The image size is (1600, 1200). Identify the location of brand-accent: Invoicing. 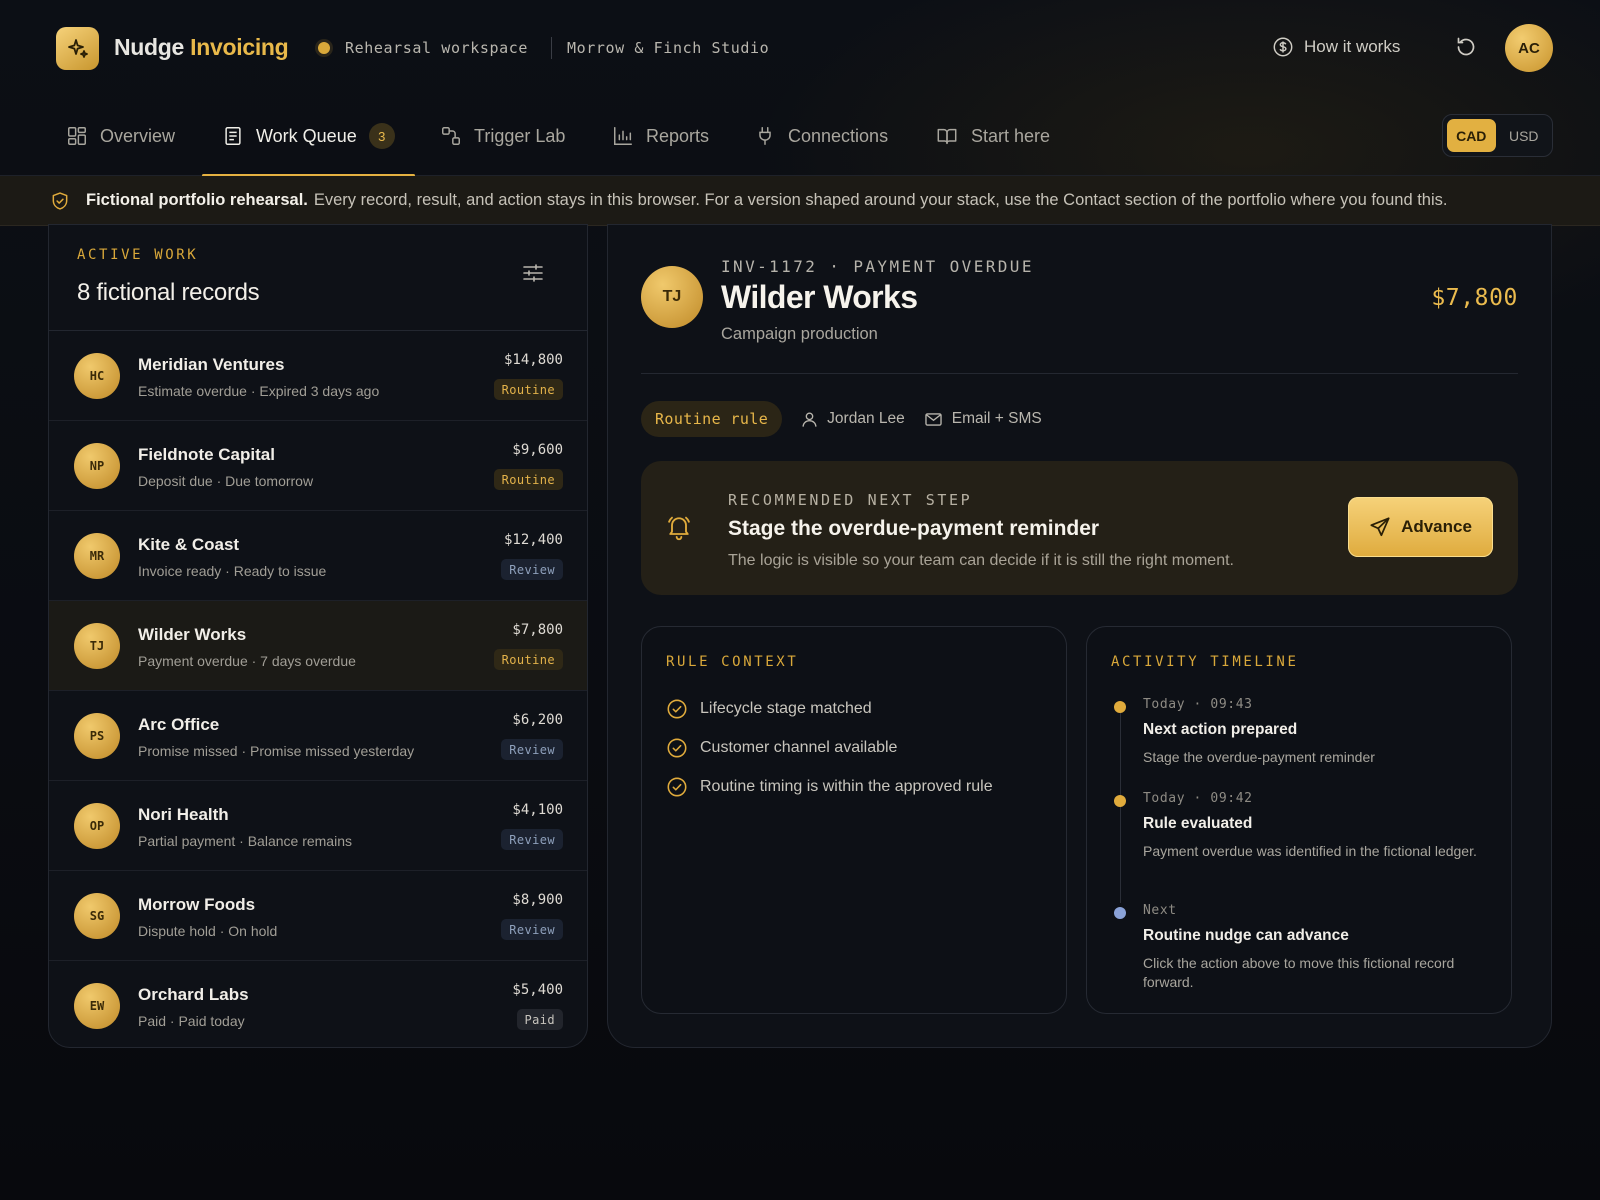
(239, 47).